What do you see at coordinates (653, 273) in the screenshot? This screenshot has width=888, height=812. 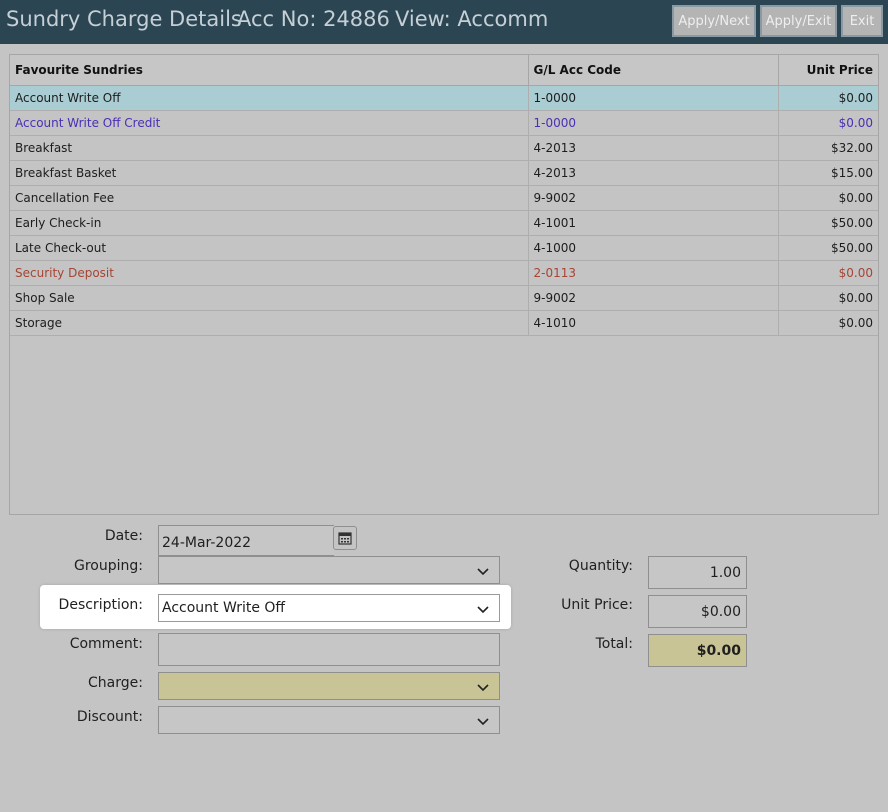 I see `cell-code: 2-0113` at bounding box center [653, 273].